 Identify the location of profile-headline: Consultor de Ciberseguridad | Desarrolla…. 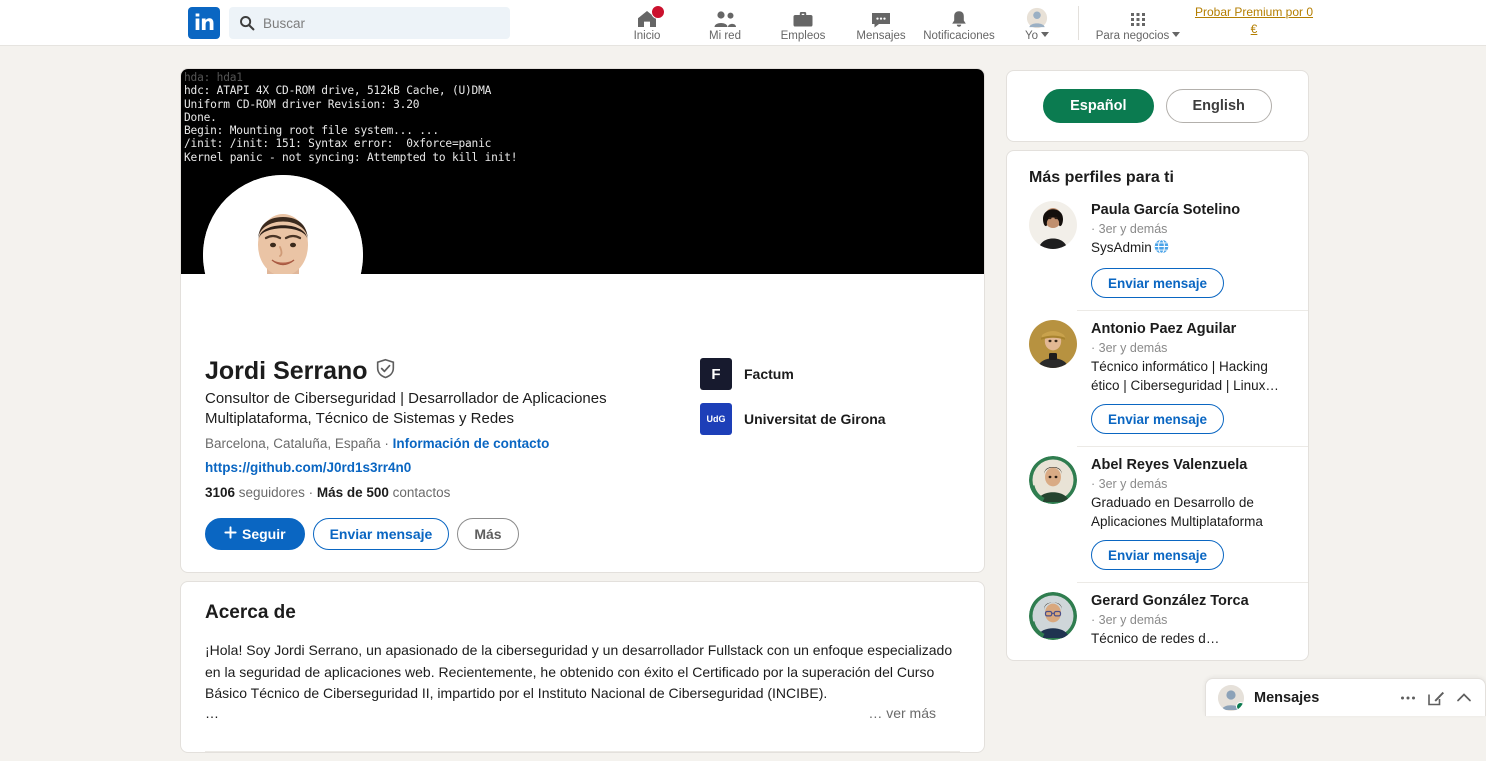
(406, 408).